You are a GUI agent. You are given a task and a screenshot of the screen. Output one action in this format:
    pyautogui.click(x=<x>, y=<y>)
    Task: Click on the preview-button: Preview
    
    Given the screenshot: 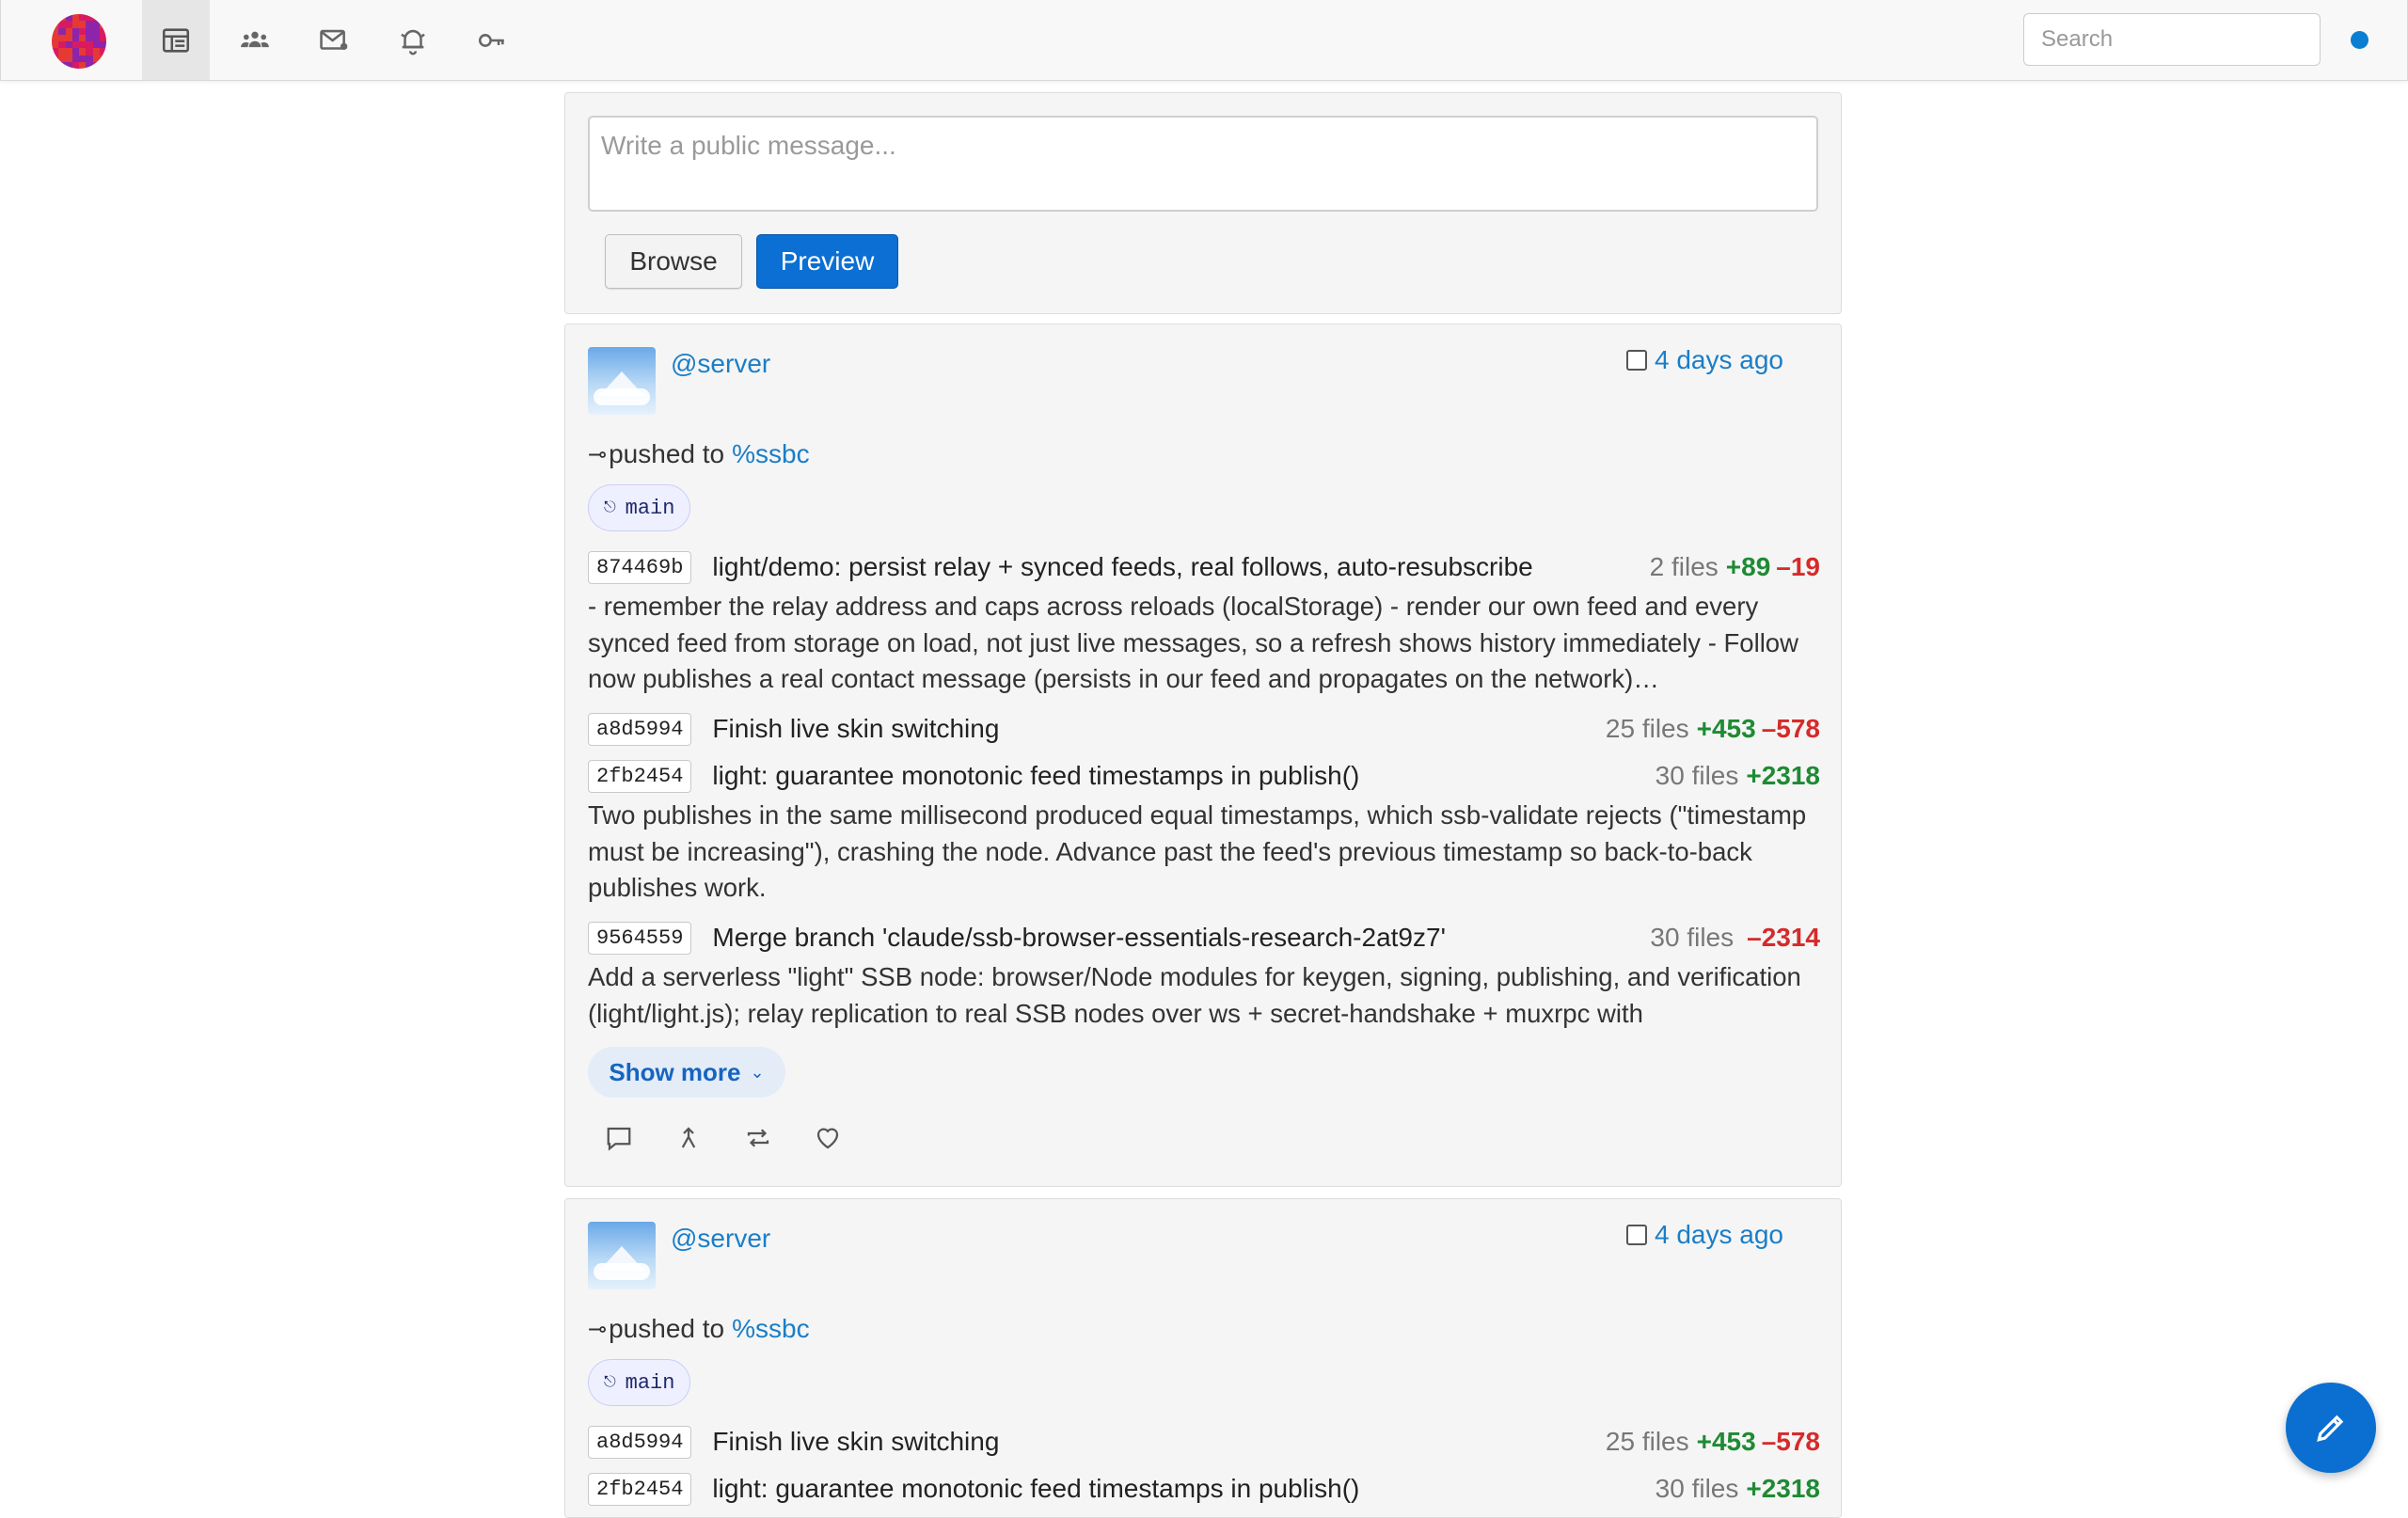 What is the action you would take?
    pyautogui.click(x=827, y=261)
    